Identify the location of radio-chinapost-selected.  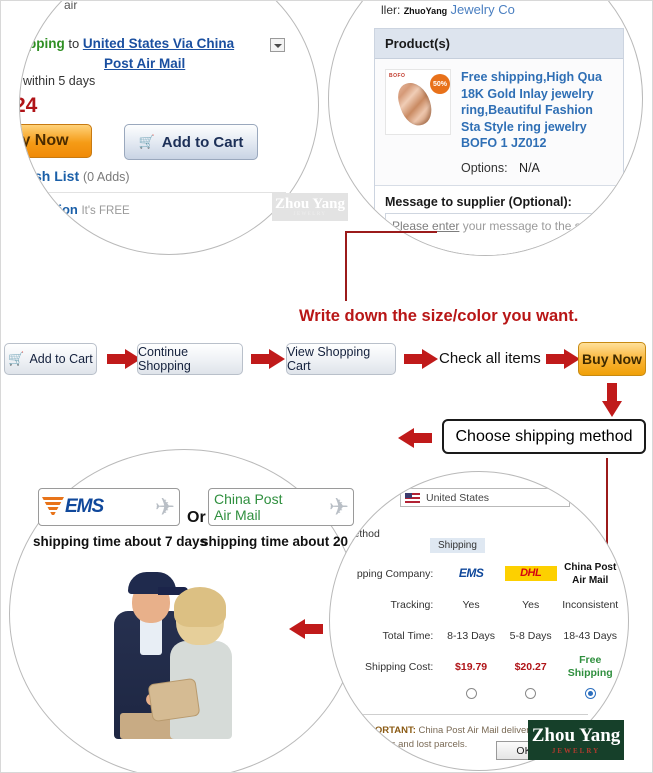
(590, 693).